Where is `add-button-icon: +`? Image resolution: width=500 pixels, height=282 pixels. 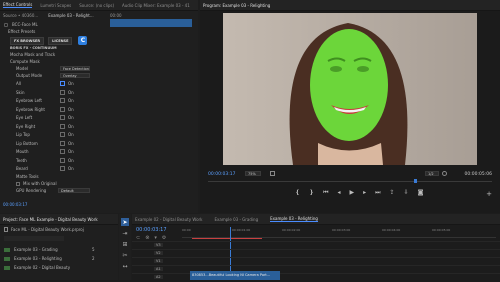
add-button-icon: + is located at coordinates (489, 194).